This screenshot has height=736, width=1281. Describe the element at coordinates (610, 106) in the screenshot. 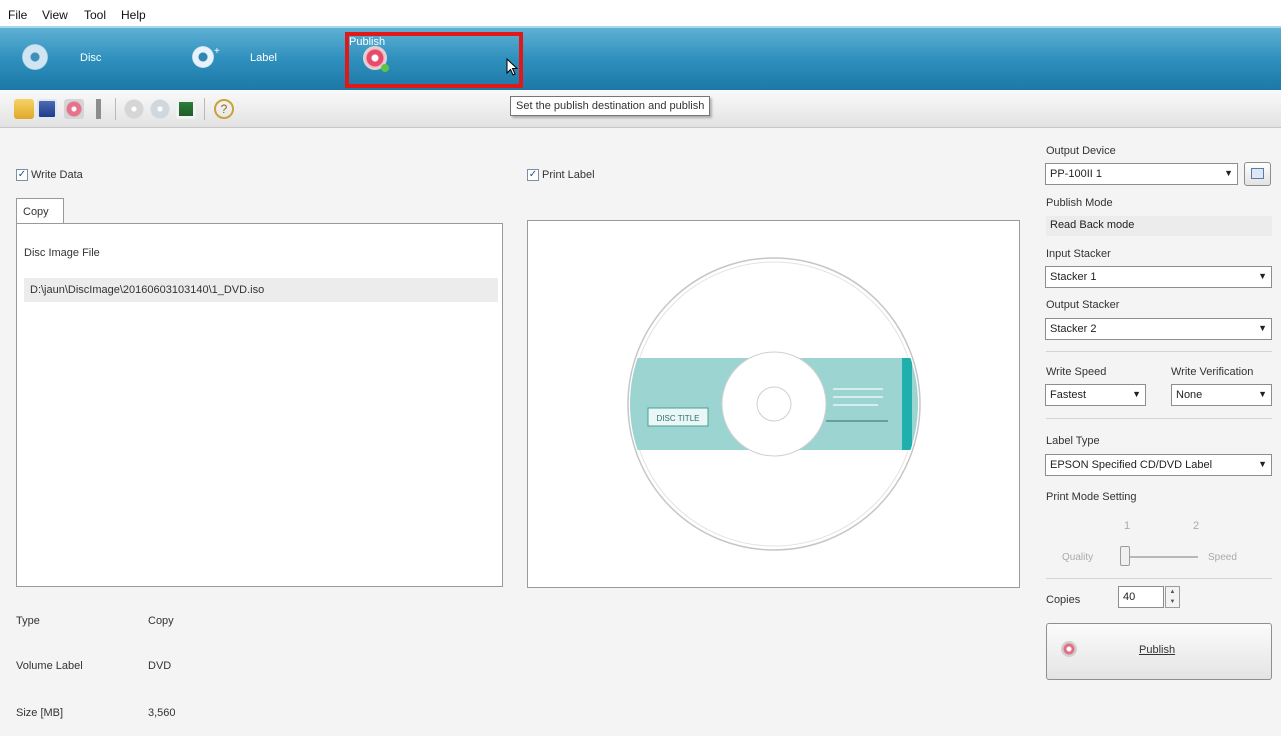

I see `tooltip: Set the publish destination and publish` at that location.